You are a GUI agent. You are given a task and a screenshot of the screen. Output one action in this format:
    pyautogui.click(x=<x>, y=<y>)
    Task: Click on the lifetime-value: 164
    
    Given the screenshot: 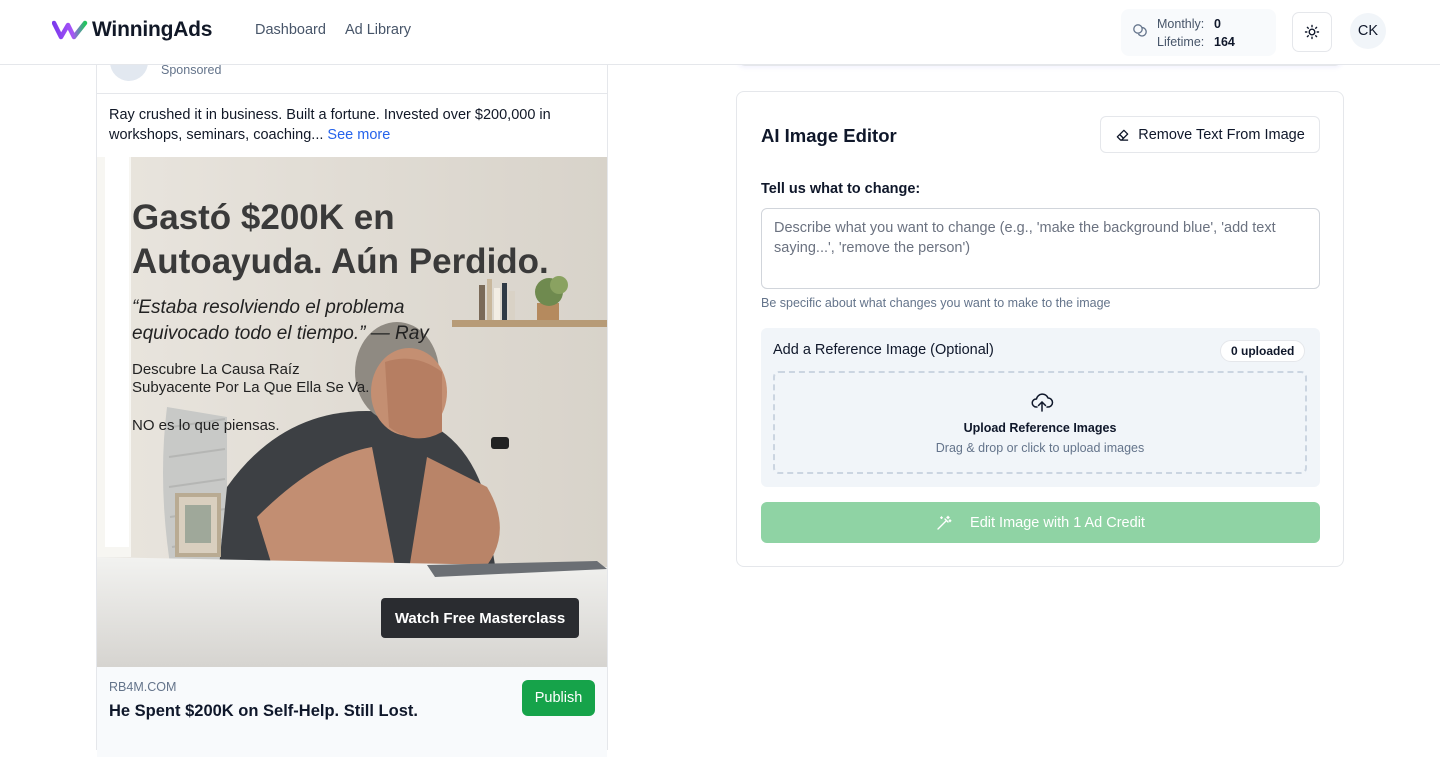 What is the action you would take?
    pyautogui.click(x=1224, y=42)
    